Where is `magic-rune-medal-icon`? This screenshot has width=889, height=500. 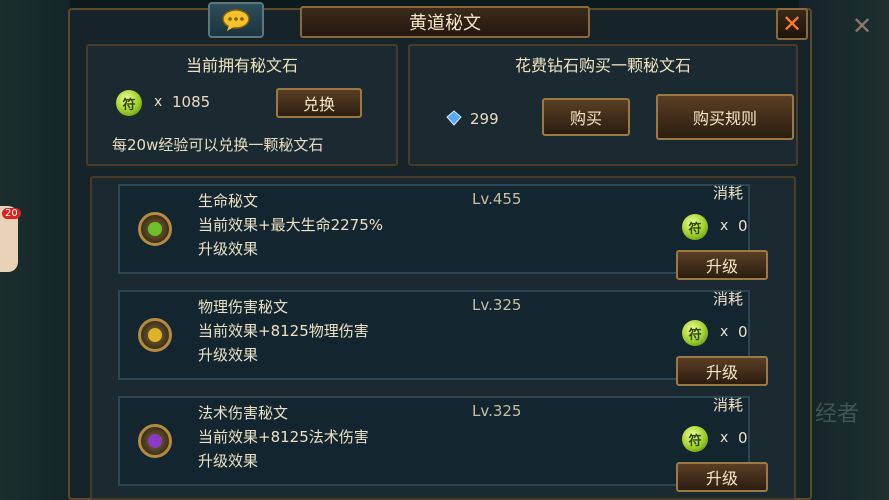
magic-rune-medal-icon is located at coordinates (155, 441).